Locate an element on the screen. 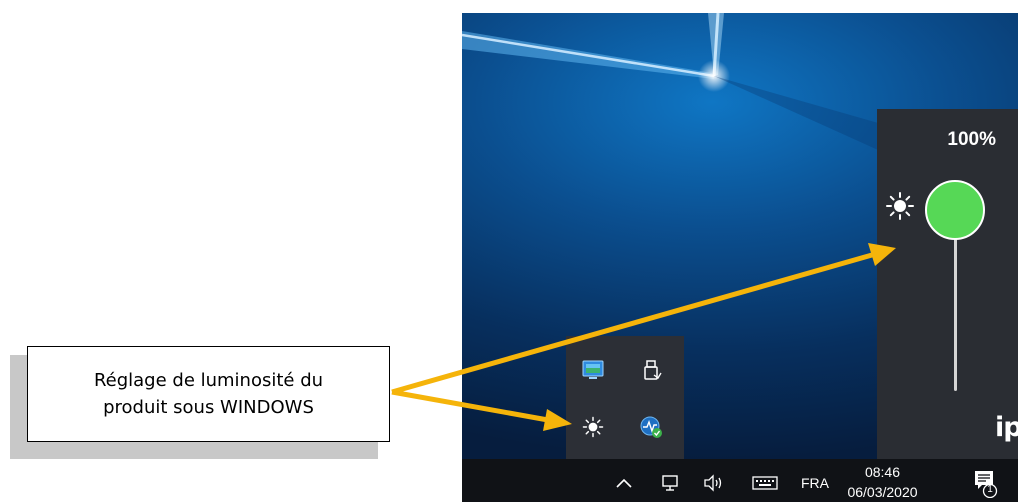 The height and width of the screenshot is (502, 1018). brand-logo: ipo is located at coordinates (1006, 427).